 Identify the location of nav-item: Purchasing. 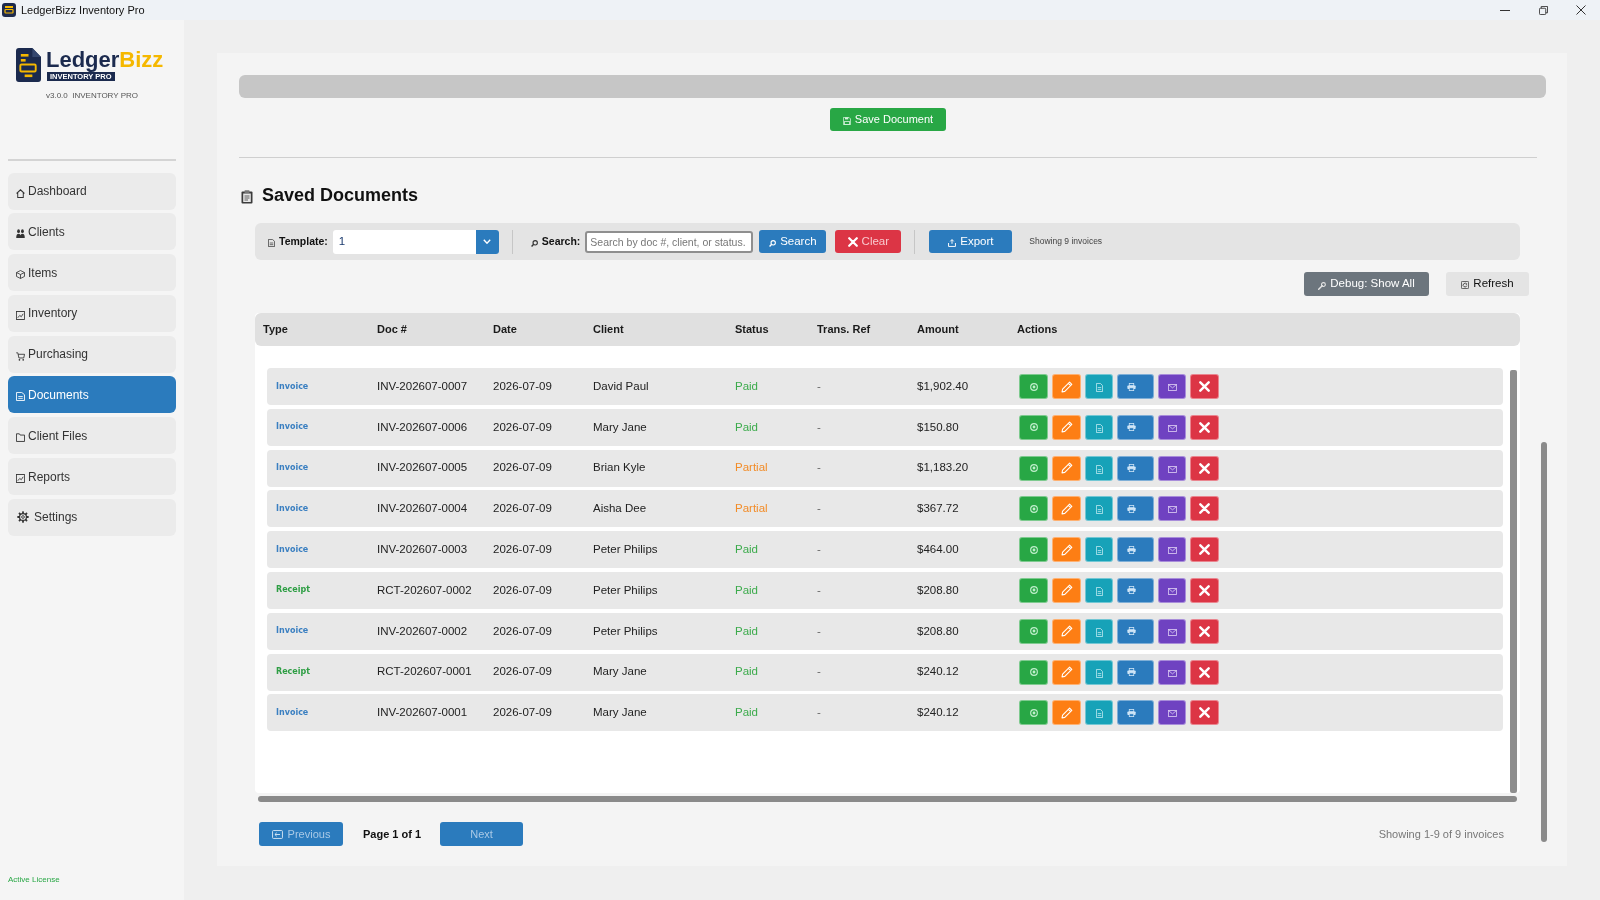
(92, 354).